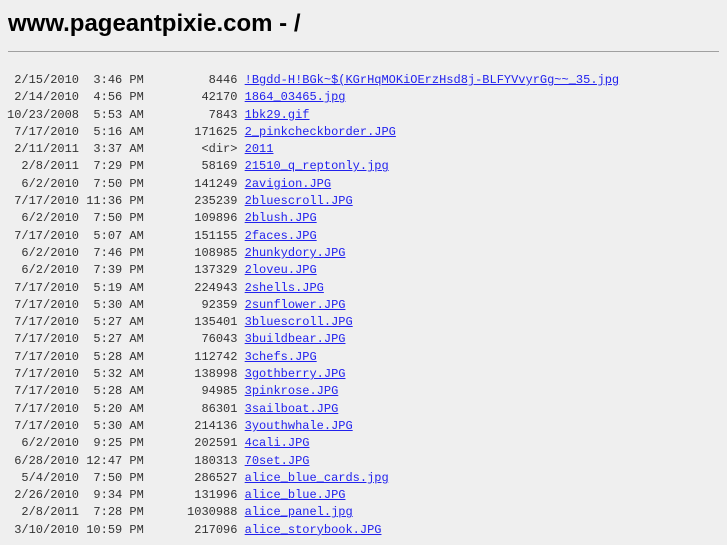 The width and height of the screenshot is (727, 545). I want to click on entry-link: 3gothberry.JPG, so click(295, 374).